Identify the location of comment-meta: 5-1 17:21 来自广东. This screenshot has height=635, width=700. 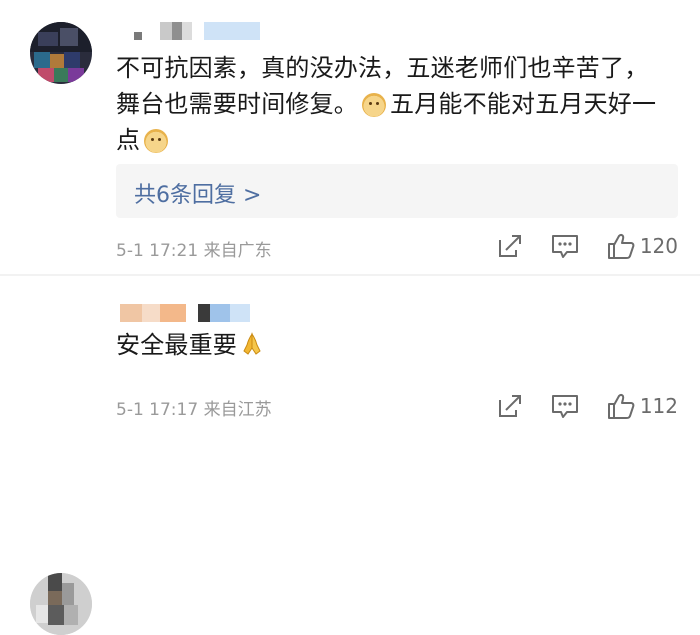
(194, 248).